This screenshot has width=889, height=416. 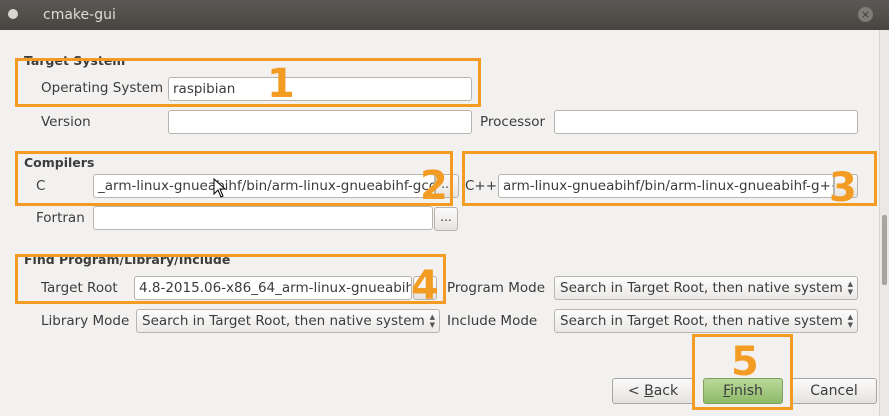 What do you see at coordinates (281, 84) in the screenshot?
I see `annotation-number-1: 1` at bounding box center [281, 84].